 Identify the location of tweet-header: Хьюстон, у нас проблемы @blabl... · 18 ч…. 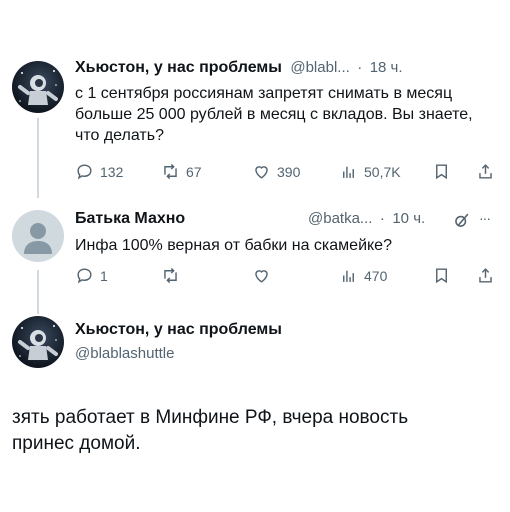
(239, 68).